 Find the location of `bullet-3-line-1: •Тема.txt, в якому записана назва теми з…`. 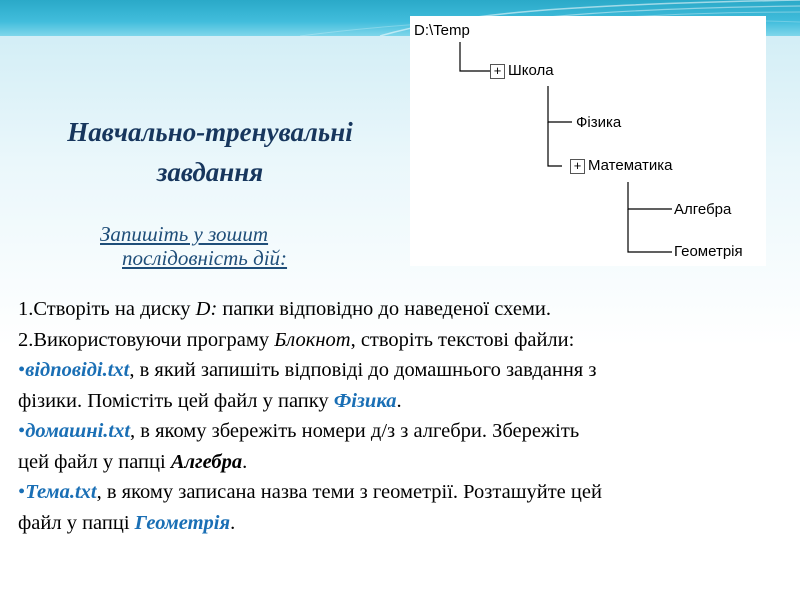

bullet-3-line-1: •Тема.txt, в якому записана назва теми з… is located at coordinates (403, 492).